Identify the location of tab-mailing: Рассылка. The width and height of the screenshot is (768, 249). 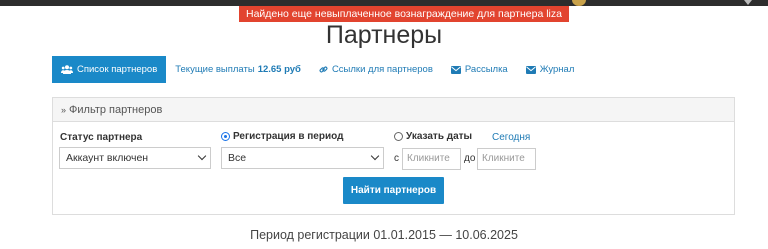
(479, 69).